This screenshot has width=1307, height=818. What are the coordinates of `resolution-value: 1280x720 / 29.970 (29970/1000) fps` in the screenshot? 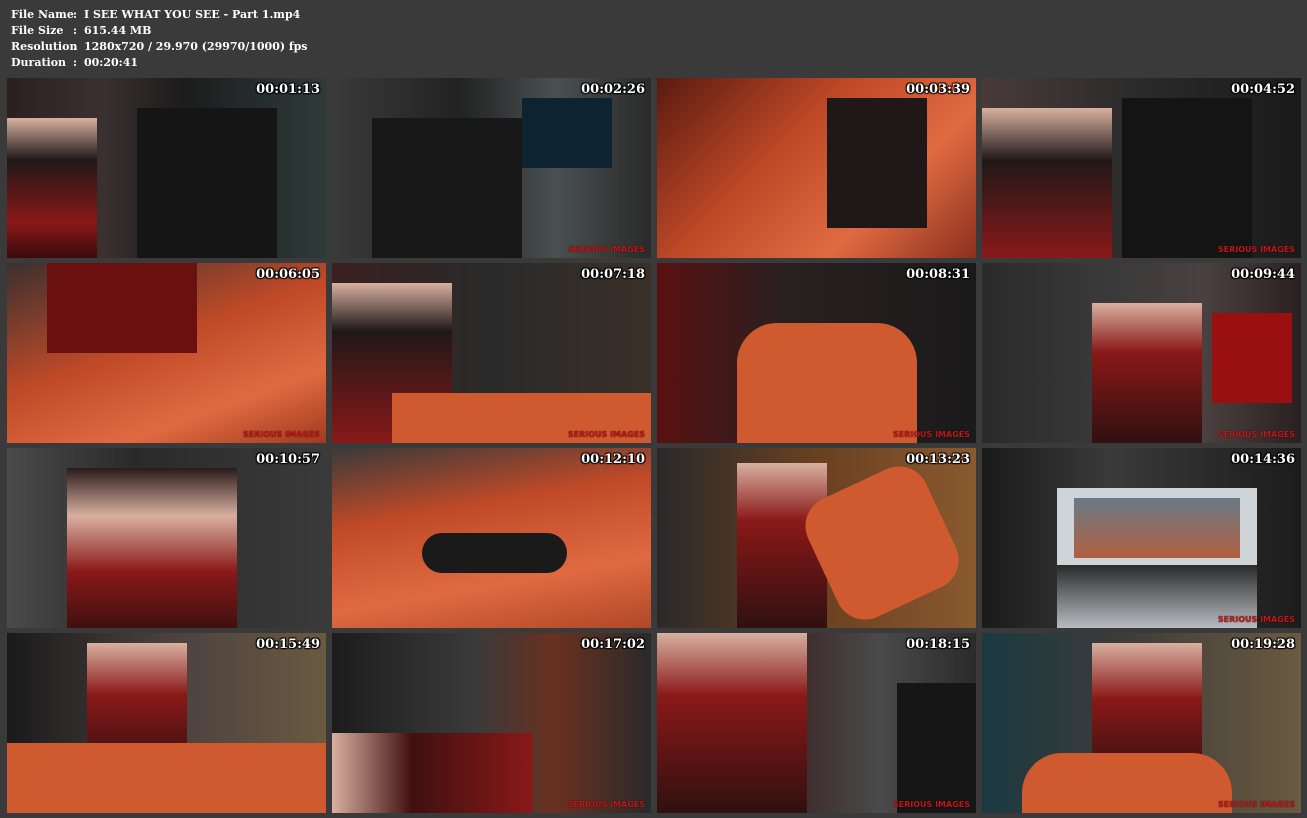 It's located at (196, 46).